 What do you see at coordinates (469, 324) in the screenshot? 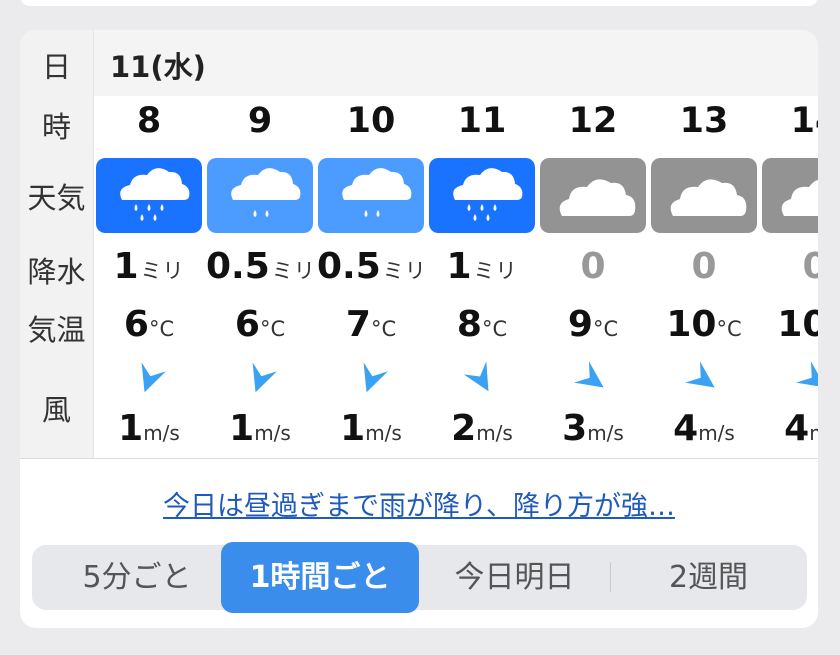
I see `temp-number: 8` at bounding box center [469, 324].